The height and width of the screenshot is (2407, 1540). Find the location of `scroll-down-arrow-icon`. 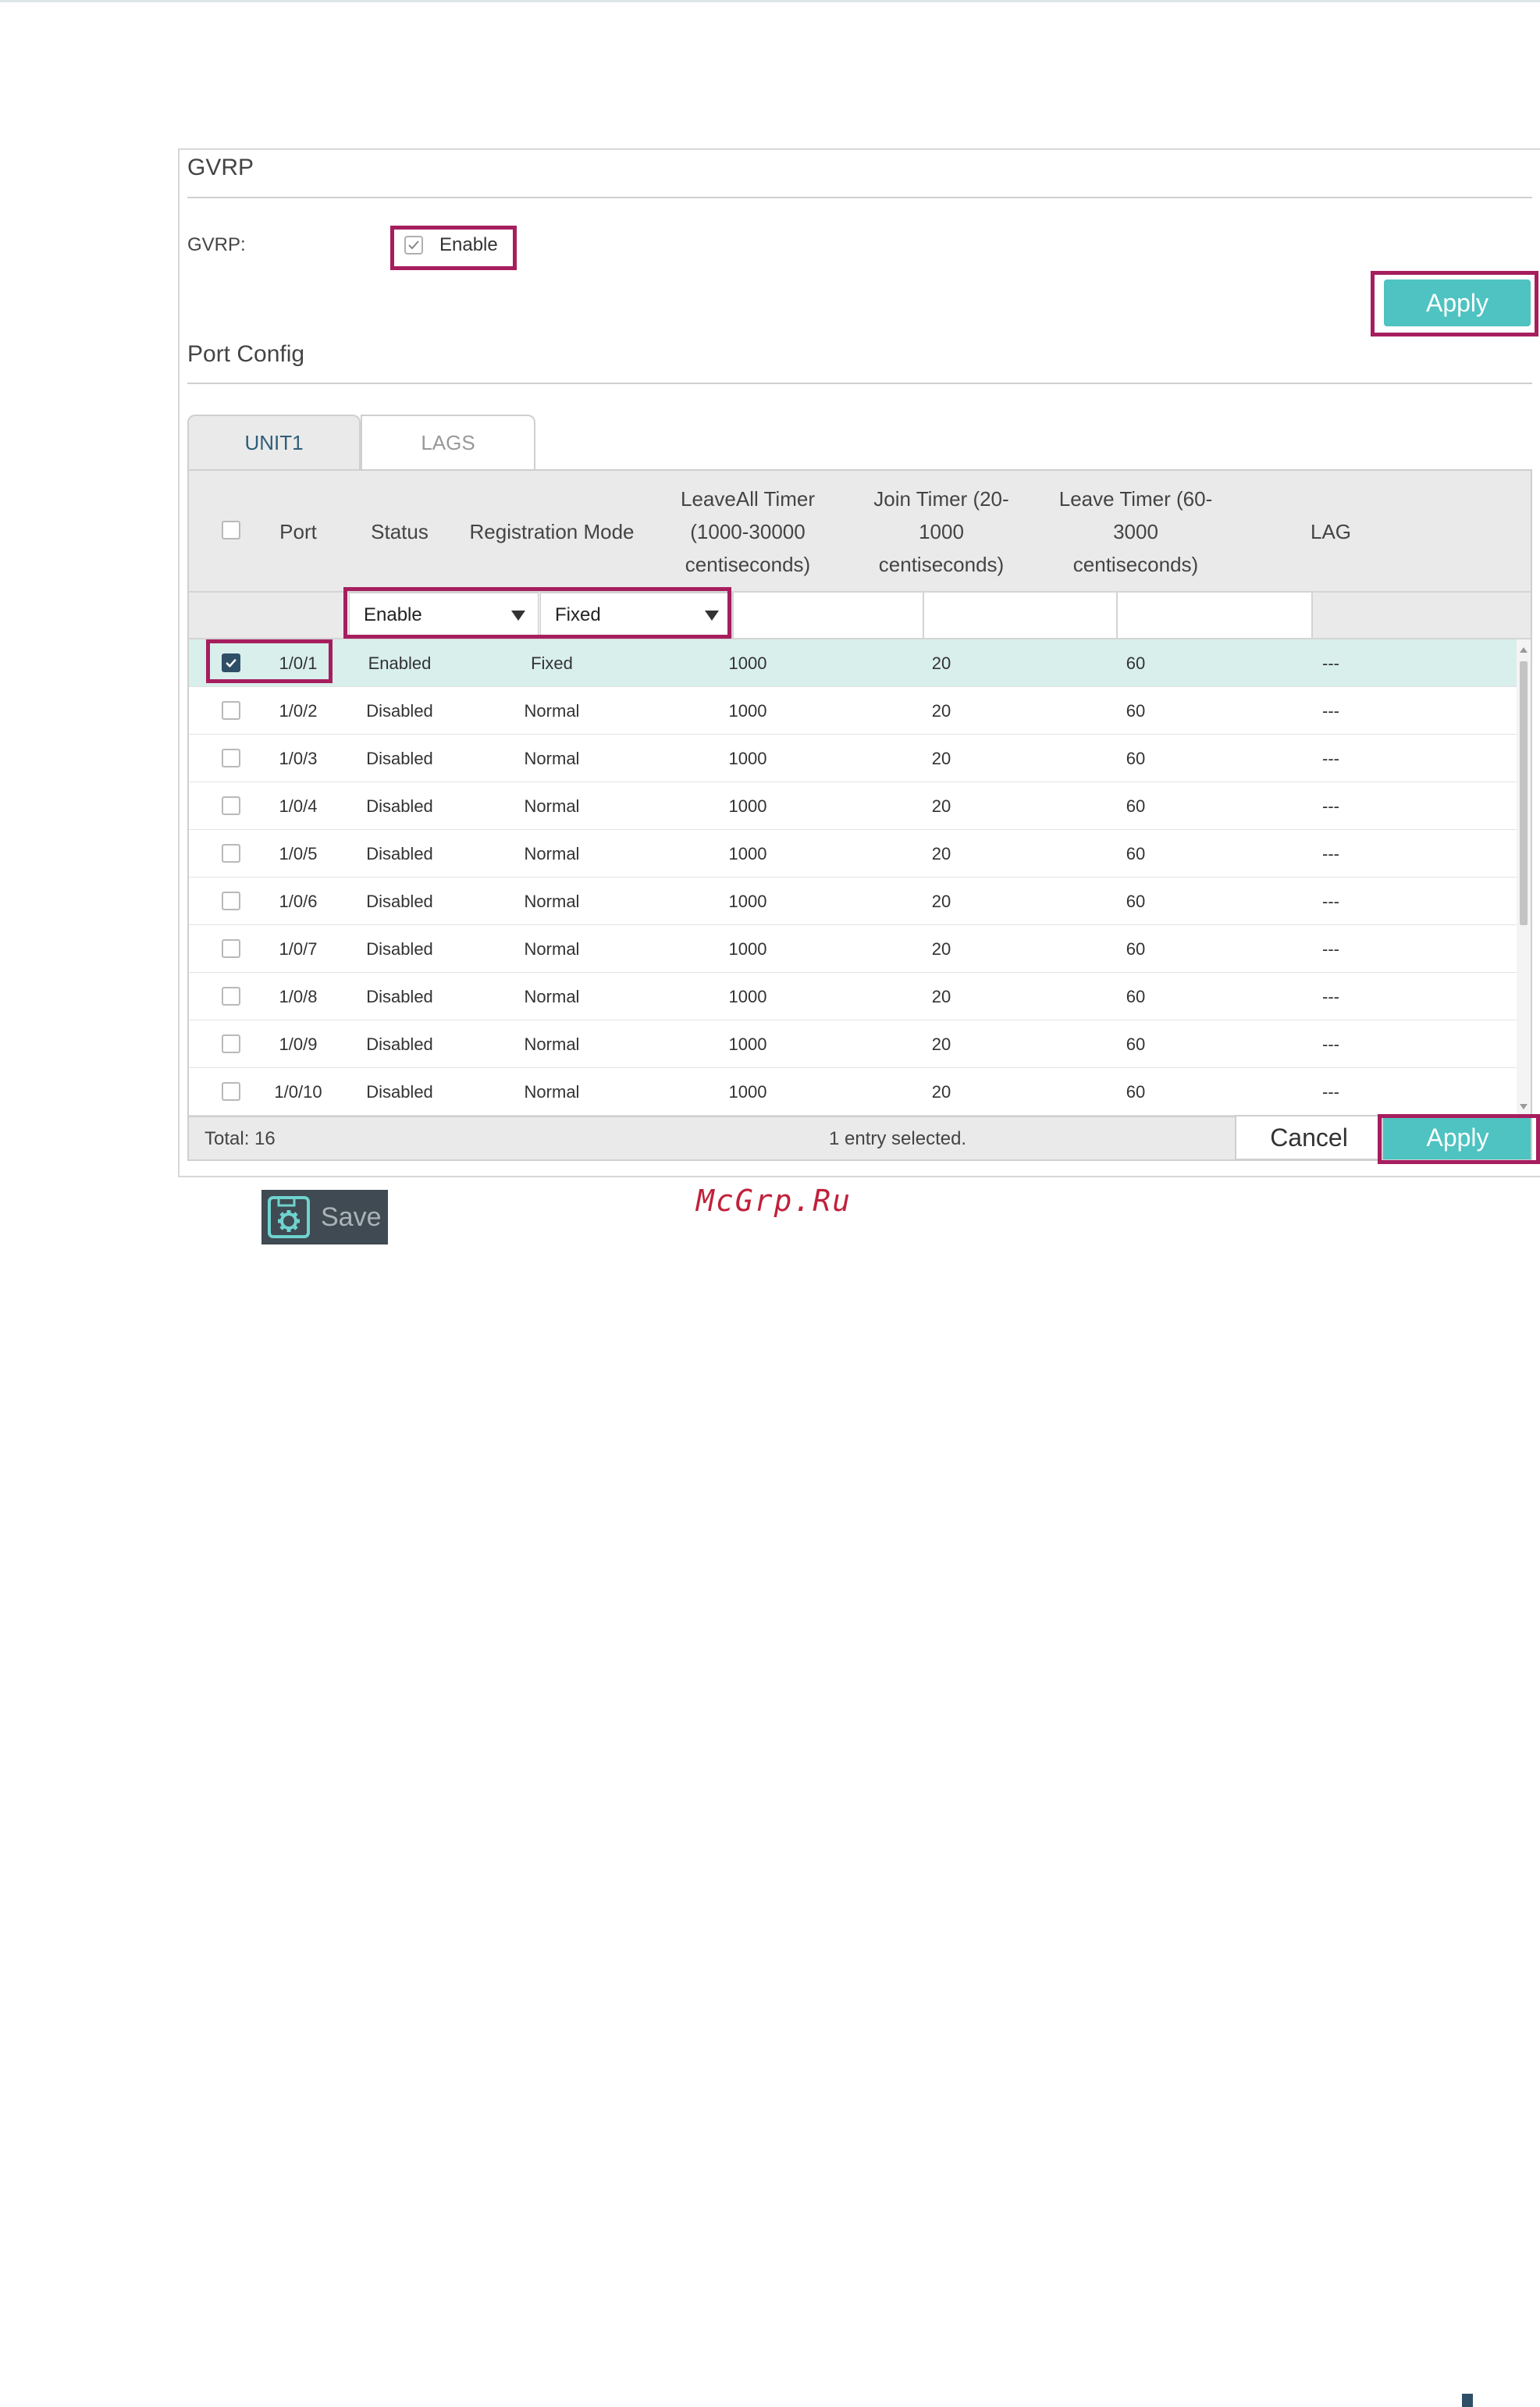

scroll-down-arrow-icon is located at coordinates (1524, 1106).